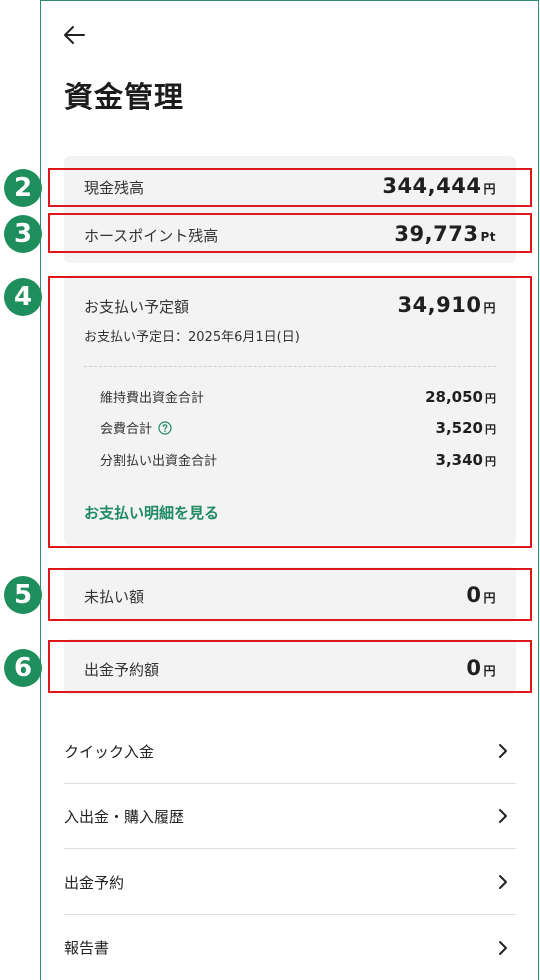 The height and width of the screenshot is (980, 540). I want to click on annotation-badge-5: 5, so click(23, 595).